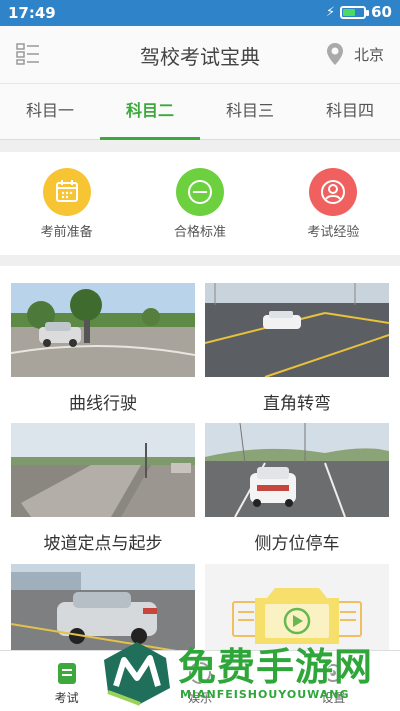 The image size is (400, 711). I want to click on minus-circle-icon, so click(199, 192).